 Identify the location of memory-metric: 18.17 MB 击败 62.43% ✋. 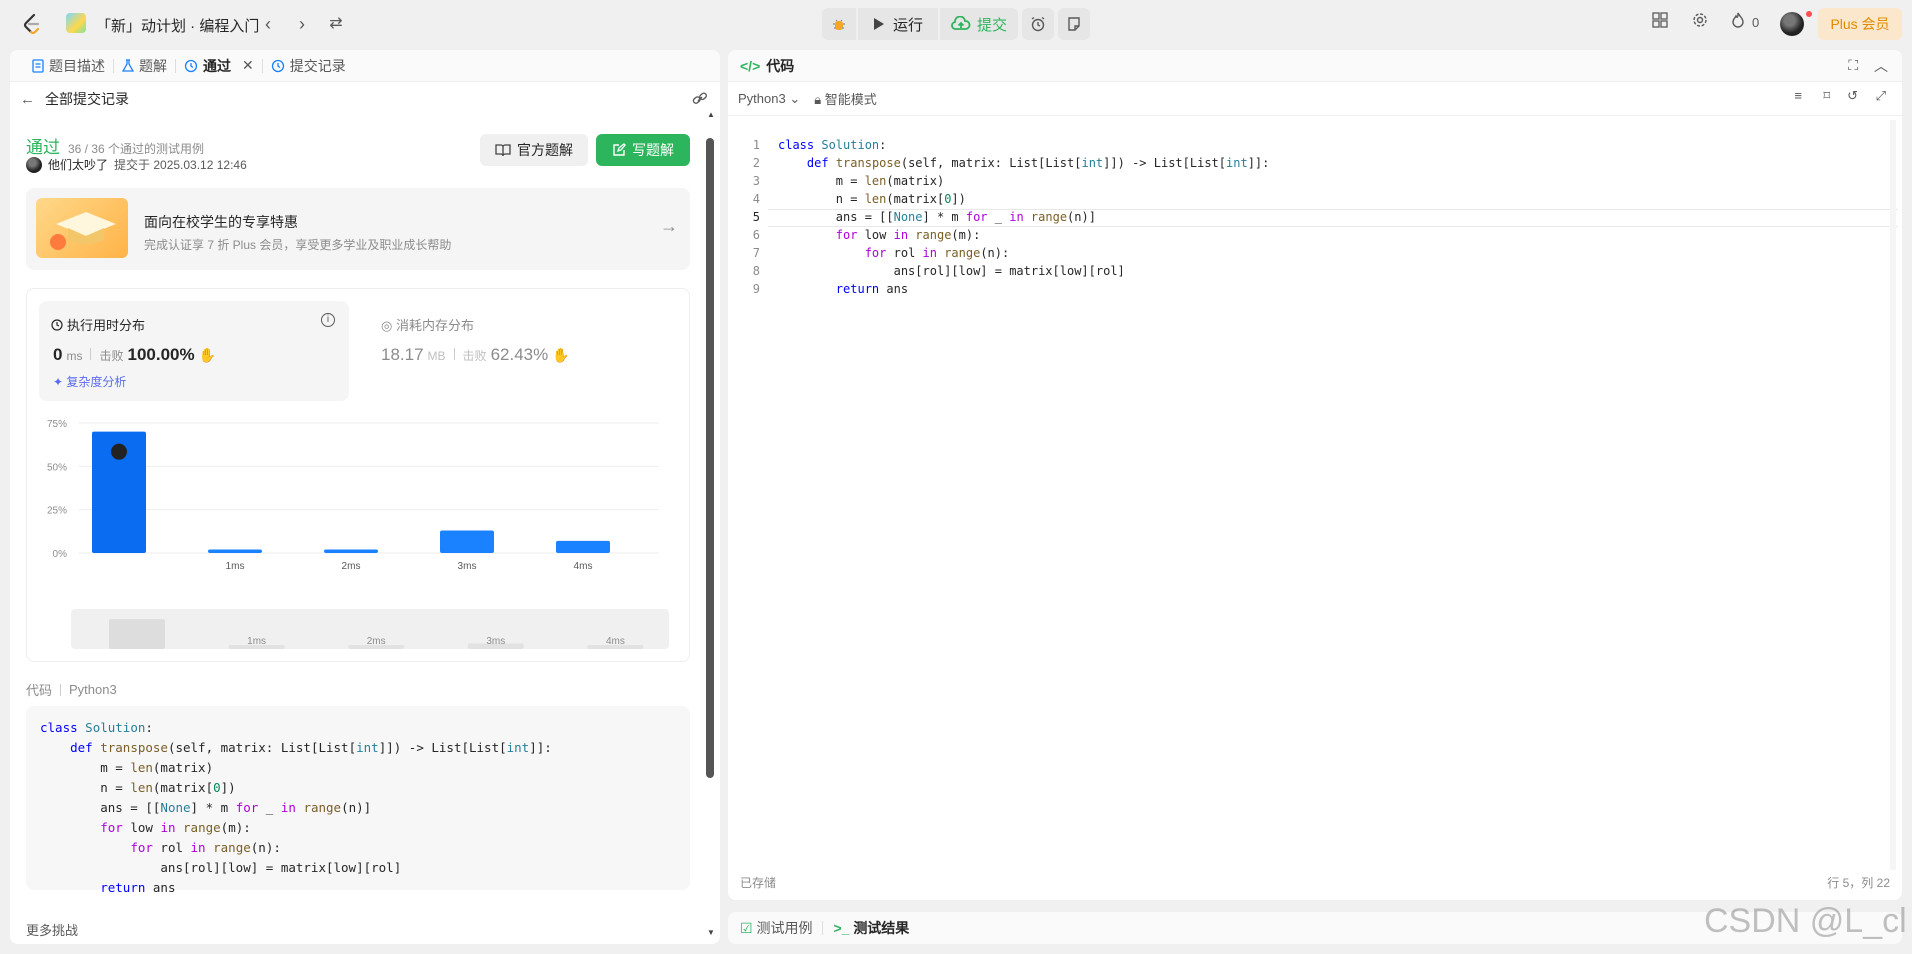
(475, 355).